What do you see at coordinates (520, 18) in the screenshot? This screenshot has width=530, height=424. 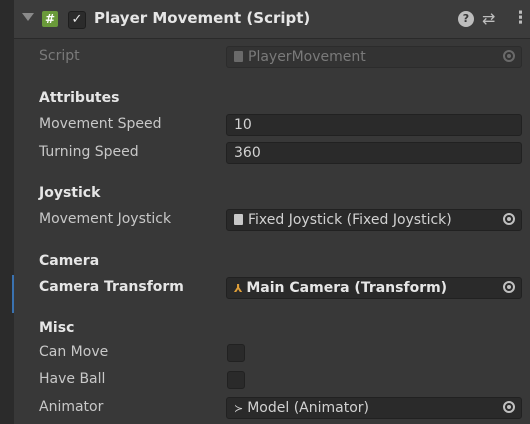 I see `more-options-icon: ⋮` at bounding box center [520, 18].